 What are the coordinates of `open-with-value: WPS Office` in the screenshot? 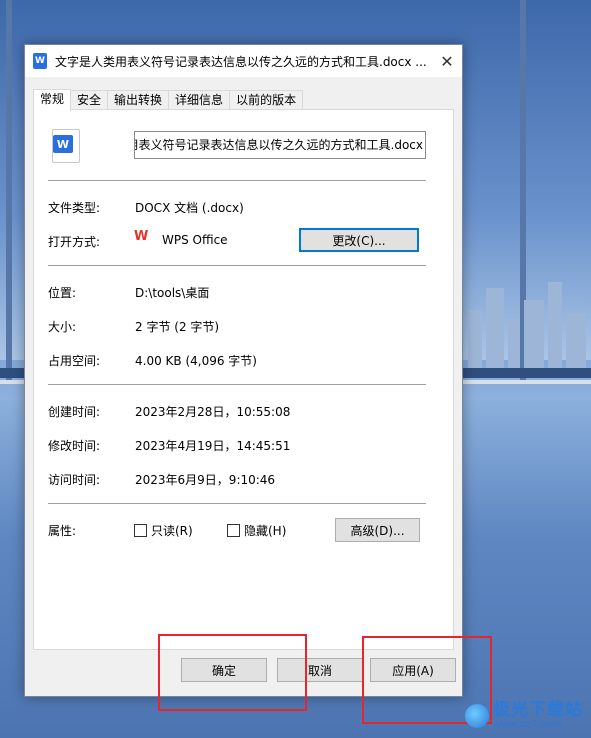 It's located at (195, 240).